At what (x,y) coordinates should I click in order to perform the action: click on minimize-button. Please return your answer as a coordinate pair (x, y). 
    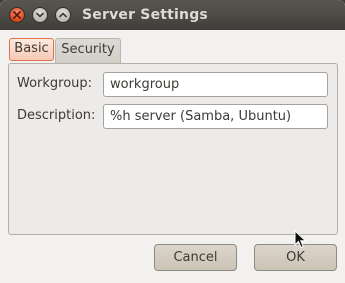
    Looking at the image, I should click on (40, 15).